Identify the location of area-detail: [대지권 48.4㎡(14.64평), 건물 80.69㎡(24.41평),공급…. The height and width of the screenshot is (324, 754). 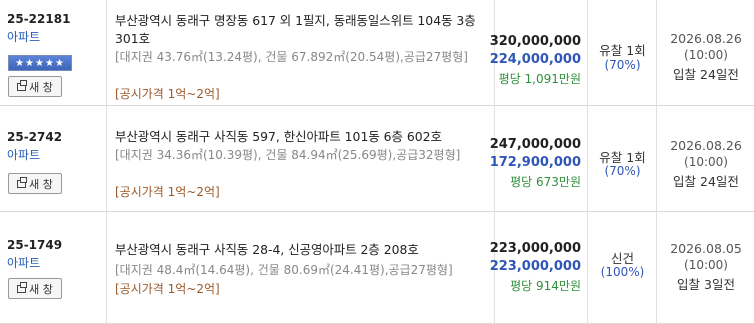
(284, 270).